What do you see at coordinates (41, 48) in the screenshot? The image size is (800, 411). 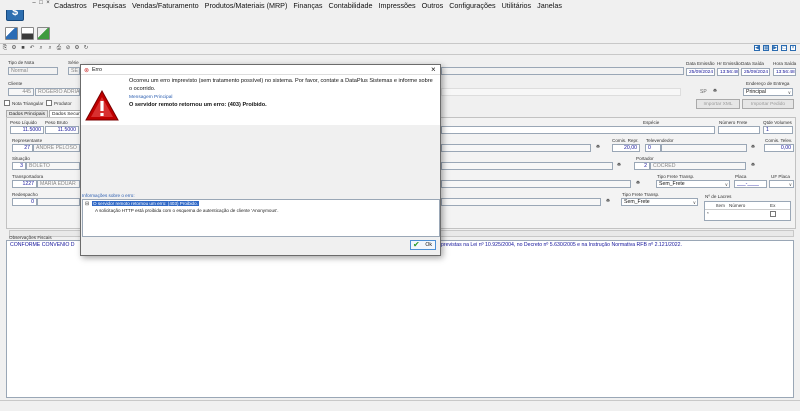 I see `search-icon: ⌕` at bounding box center [41, 48].